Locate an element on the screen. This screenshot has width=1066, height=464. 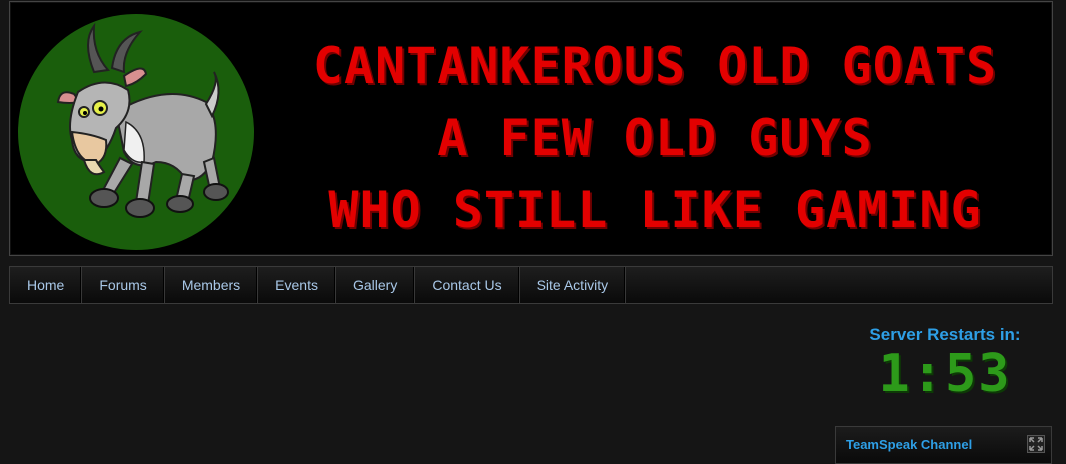
nav-item-gallery: Gallery is located at coordinates (376, 285).